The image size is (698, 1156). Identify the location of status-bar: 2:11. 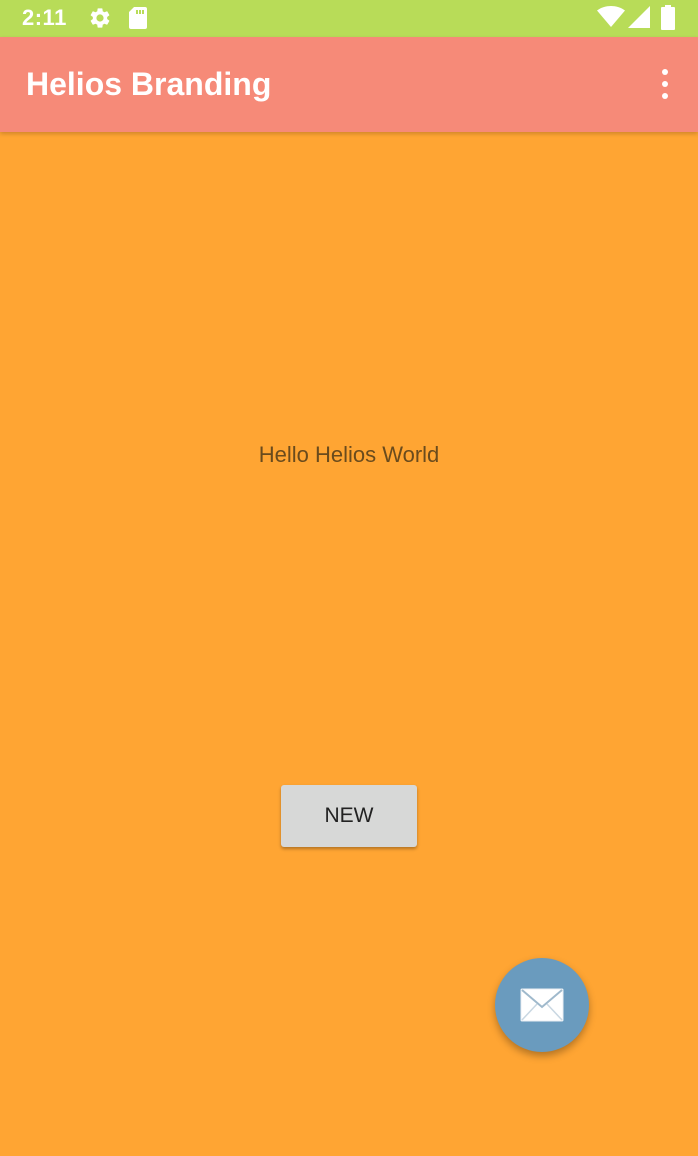
(349, 18).